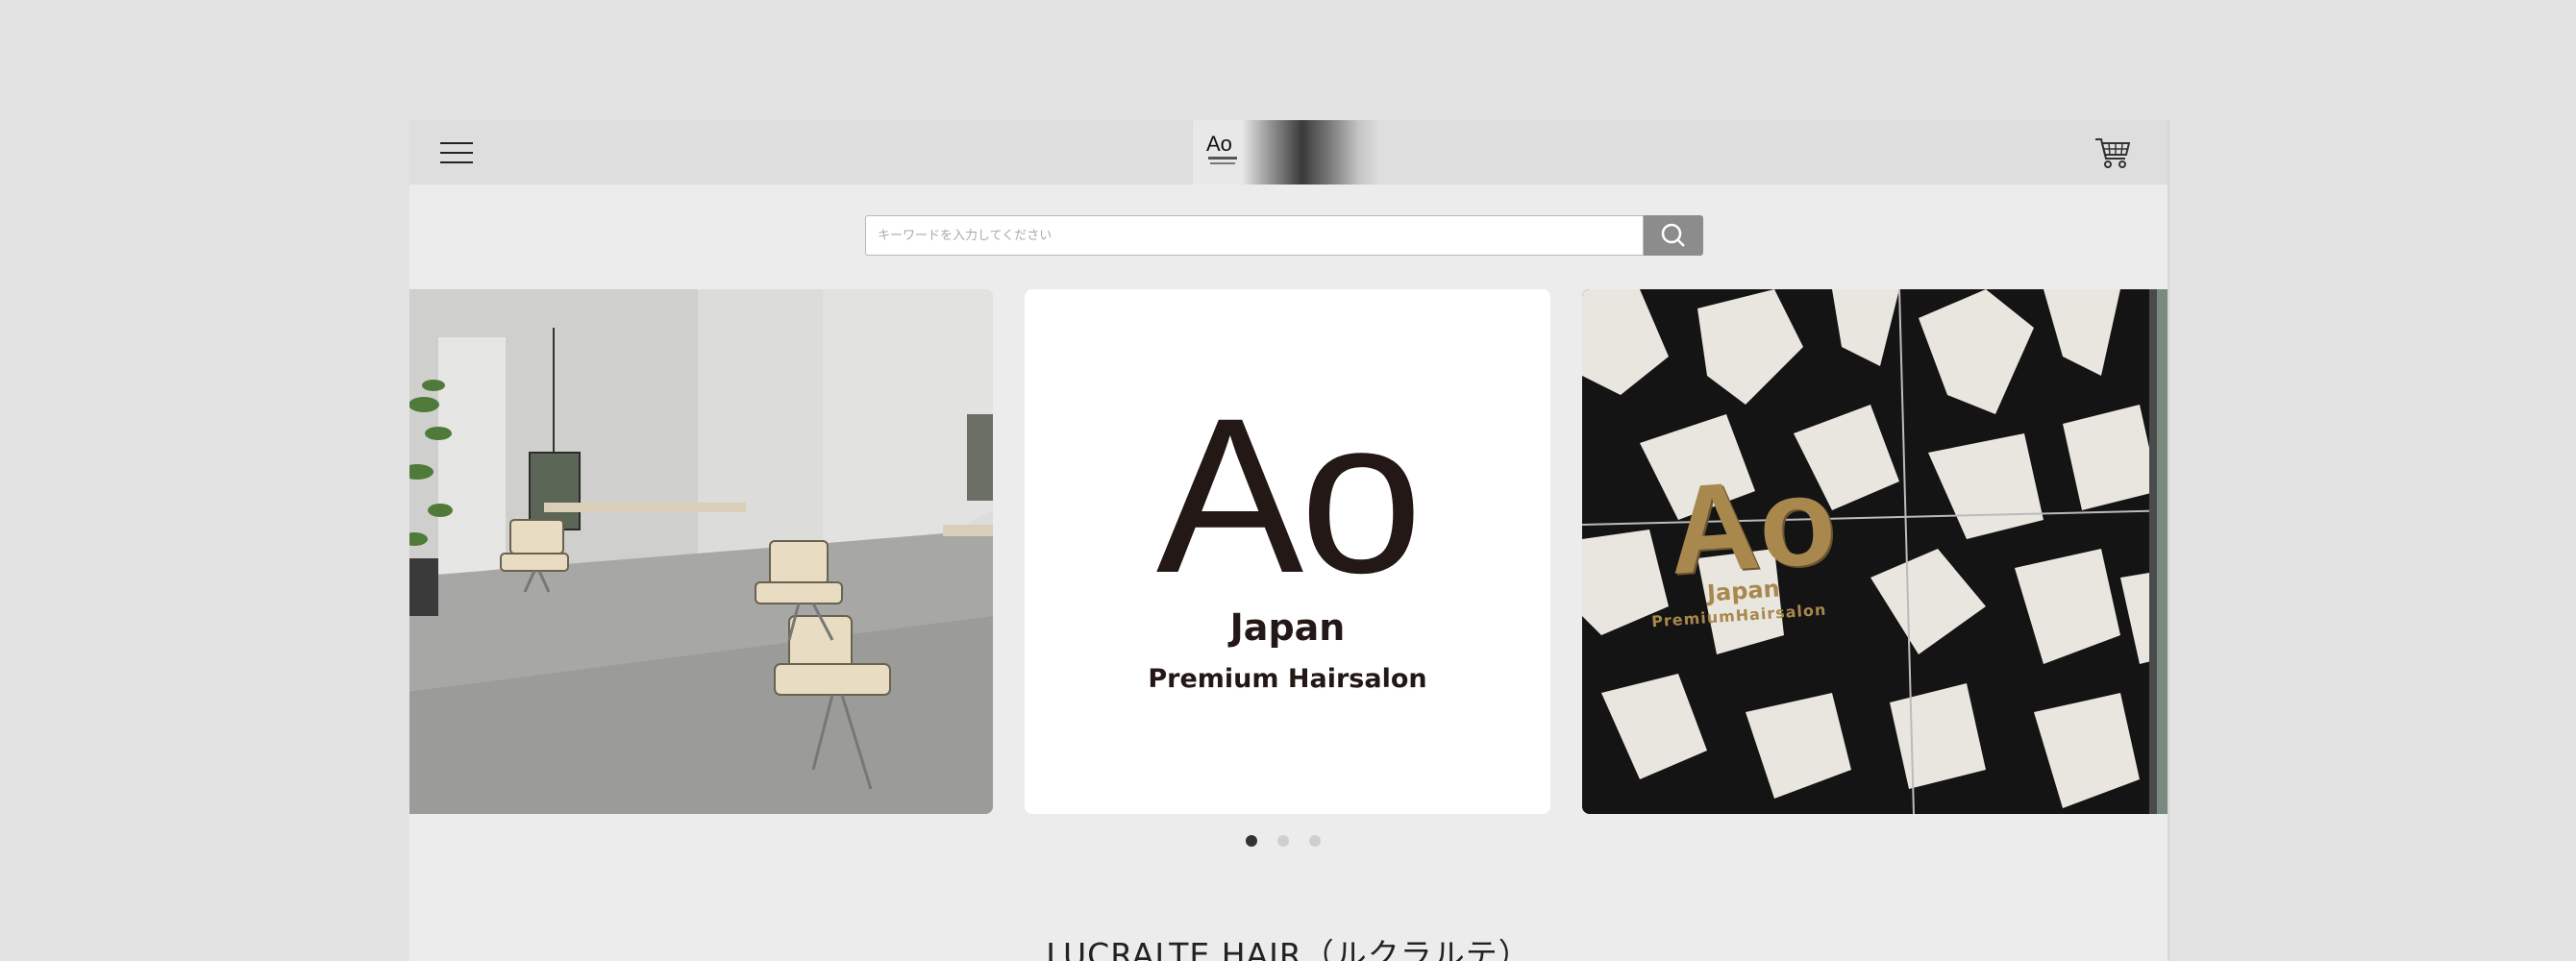 This screenshot has width=2576, height=961. I want to click on carousel-slide-salon-interior, so click(701, 551).